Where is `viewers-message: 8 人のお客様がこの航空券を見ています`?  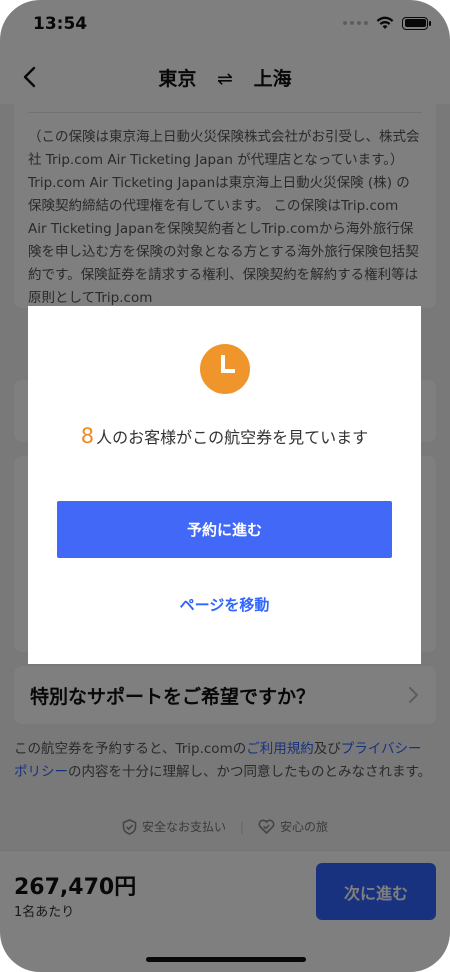
viewers-message: 8 人のお客様がこの航空券を見ています is located at coordinates (224, 436).